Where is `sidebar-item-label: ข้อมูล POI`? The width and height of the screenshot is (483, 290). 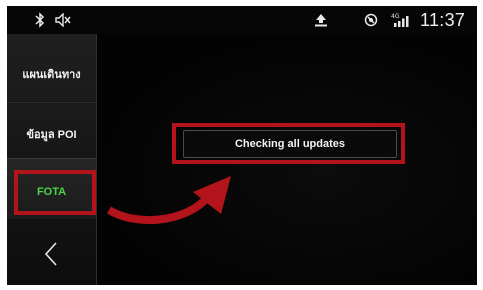 sidebar-item-label: ข้อมูล POI is located at coordinates (51, 135).